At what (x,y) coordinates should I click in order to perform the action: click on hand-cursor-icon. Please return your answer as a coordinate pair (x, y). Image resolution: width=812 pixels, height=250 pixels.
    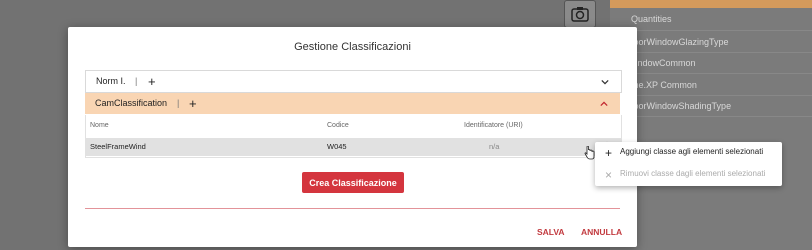
    Looking at the image, I should click on (589, 153).